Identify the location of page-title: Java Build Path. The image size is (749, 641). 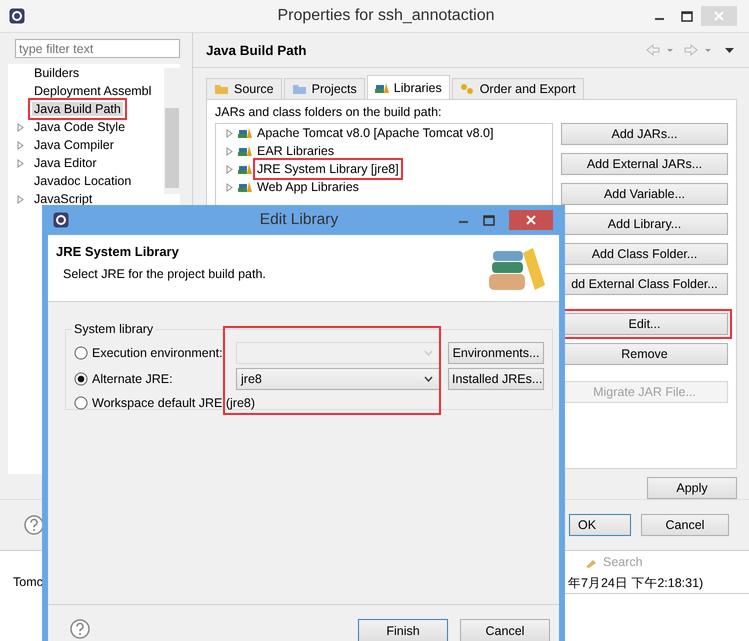
(256, 50).